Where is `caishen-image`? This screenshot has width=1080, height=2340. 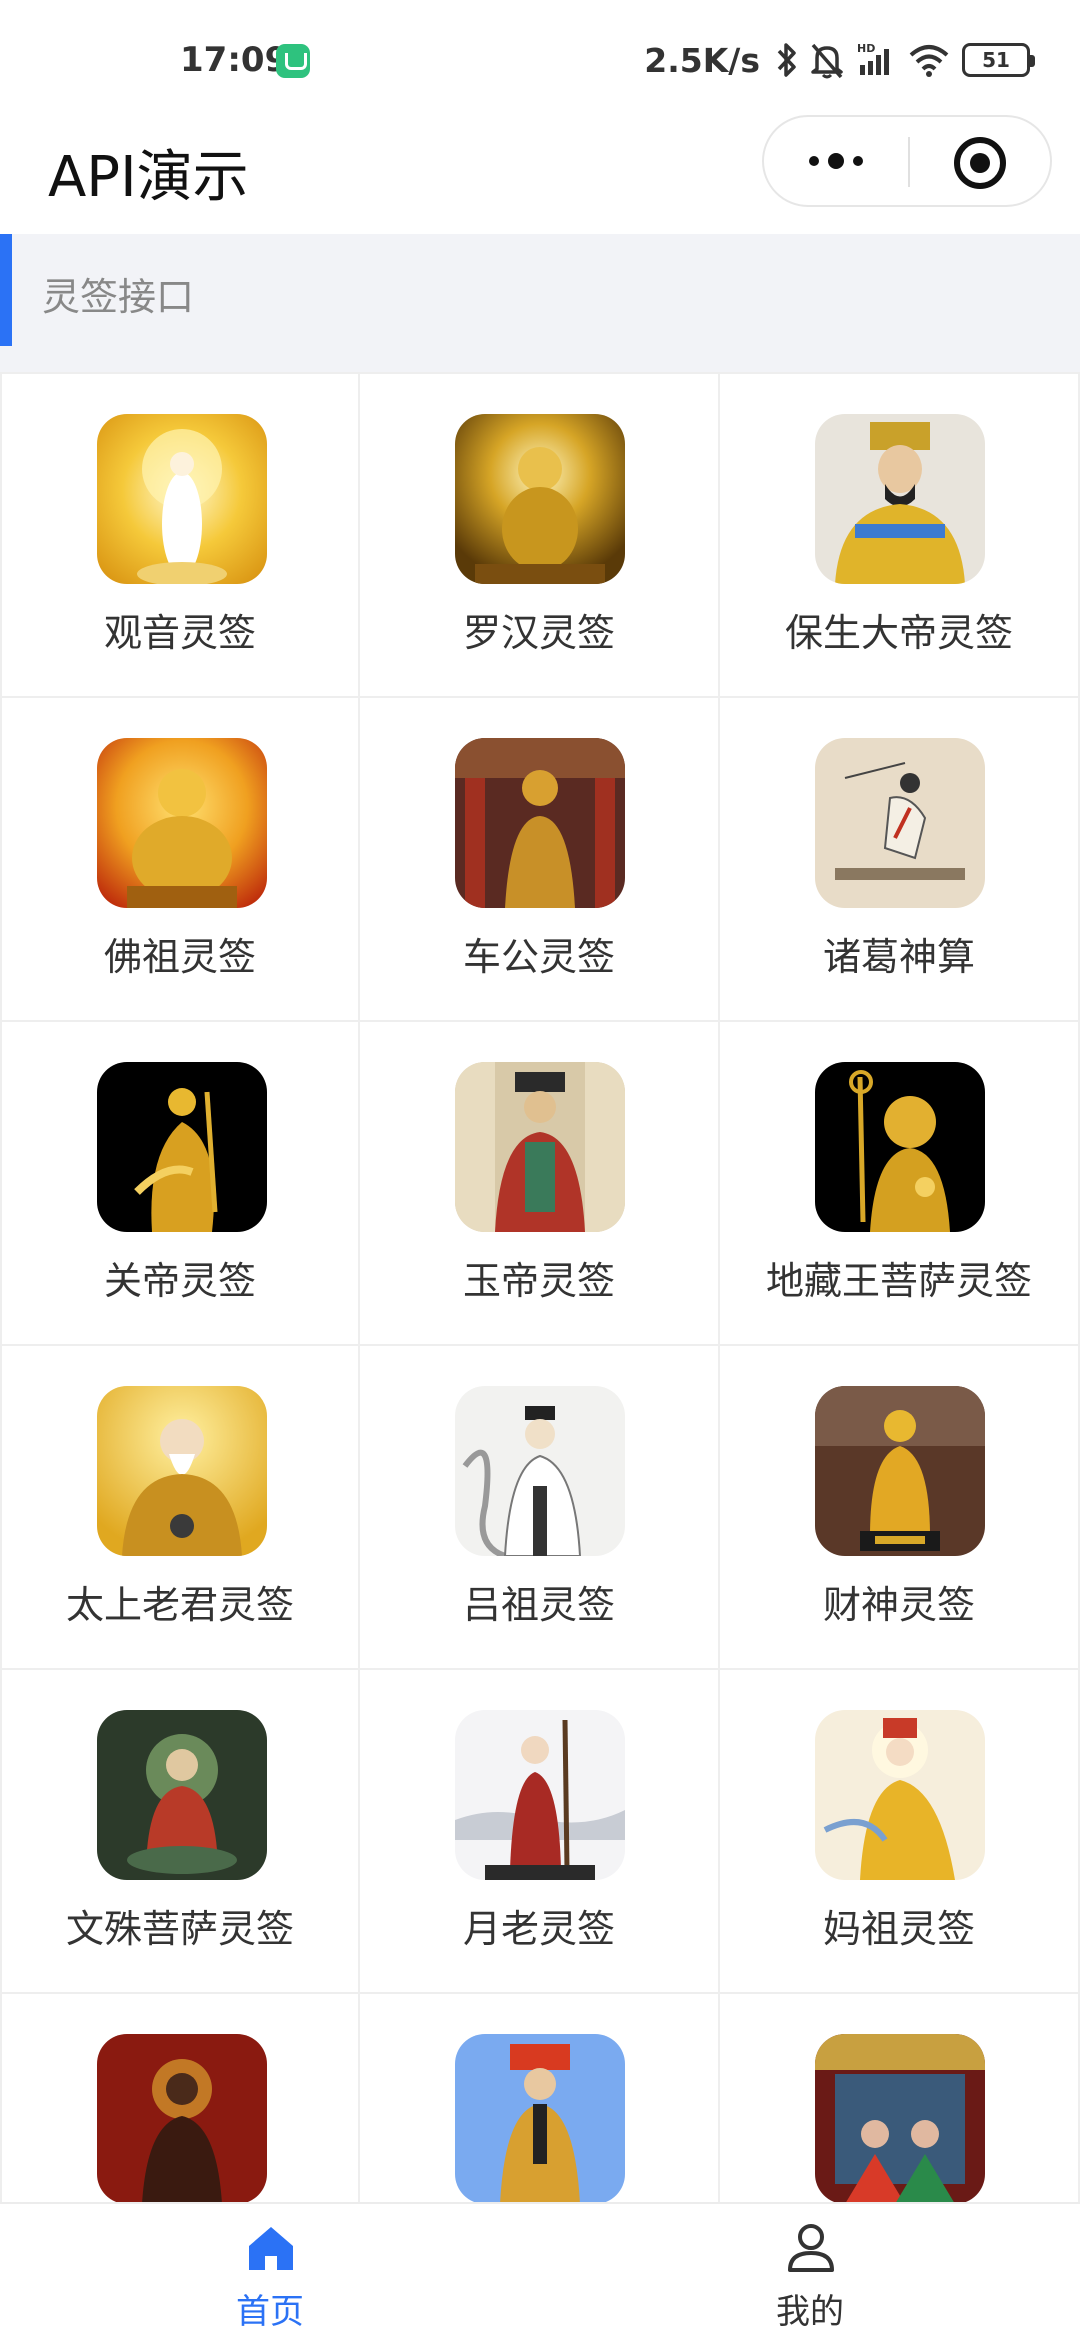 caishen-image is located at coordinates (900, 1471).